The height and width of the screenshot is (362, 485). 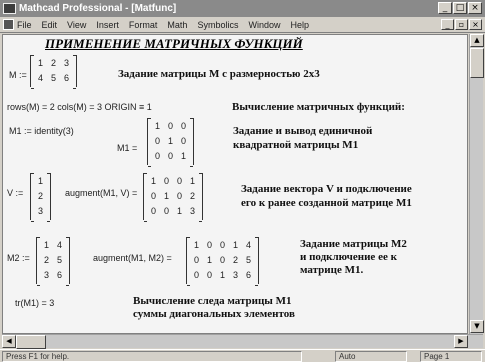 I want to click on block5-description-line3: матрице M1., so click(x=331, y=270).